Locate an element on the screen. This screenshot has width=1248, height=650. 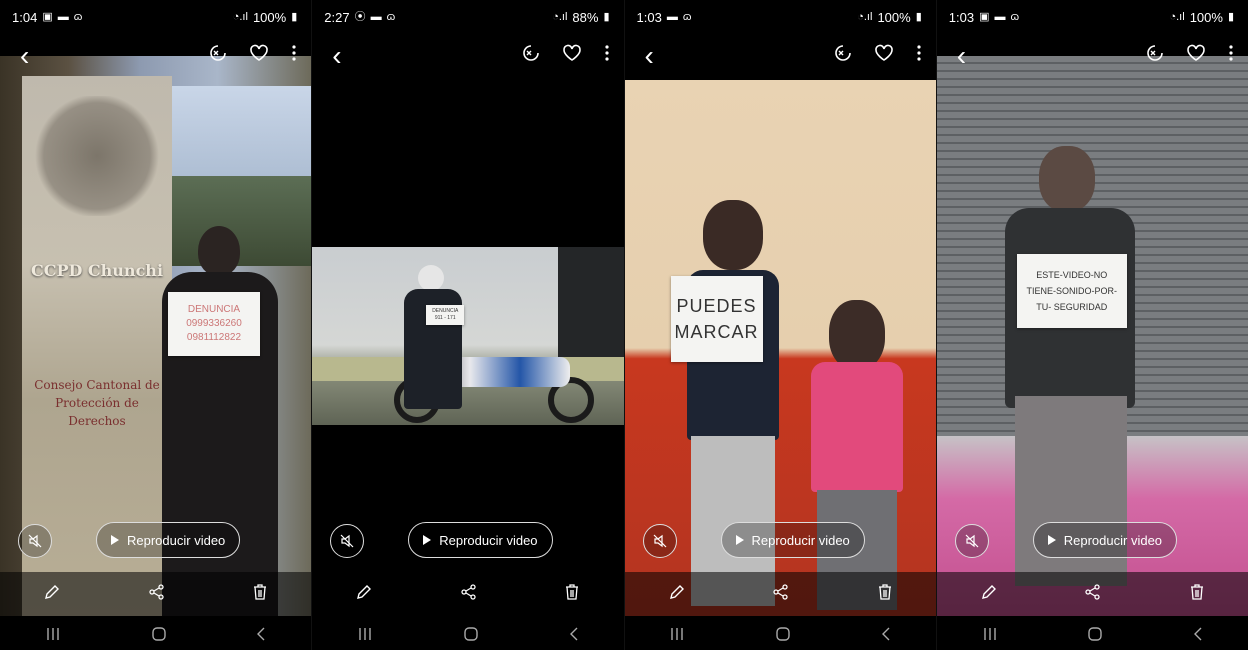
folder-notification-icon: ▬ is located at coordinates (672, 16).